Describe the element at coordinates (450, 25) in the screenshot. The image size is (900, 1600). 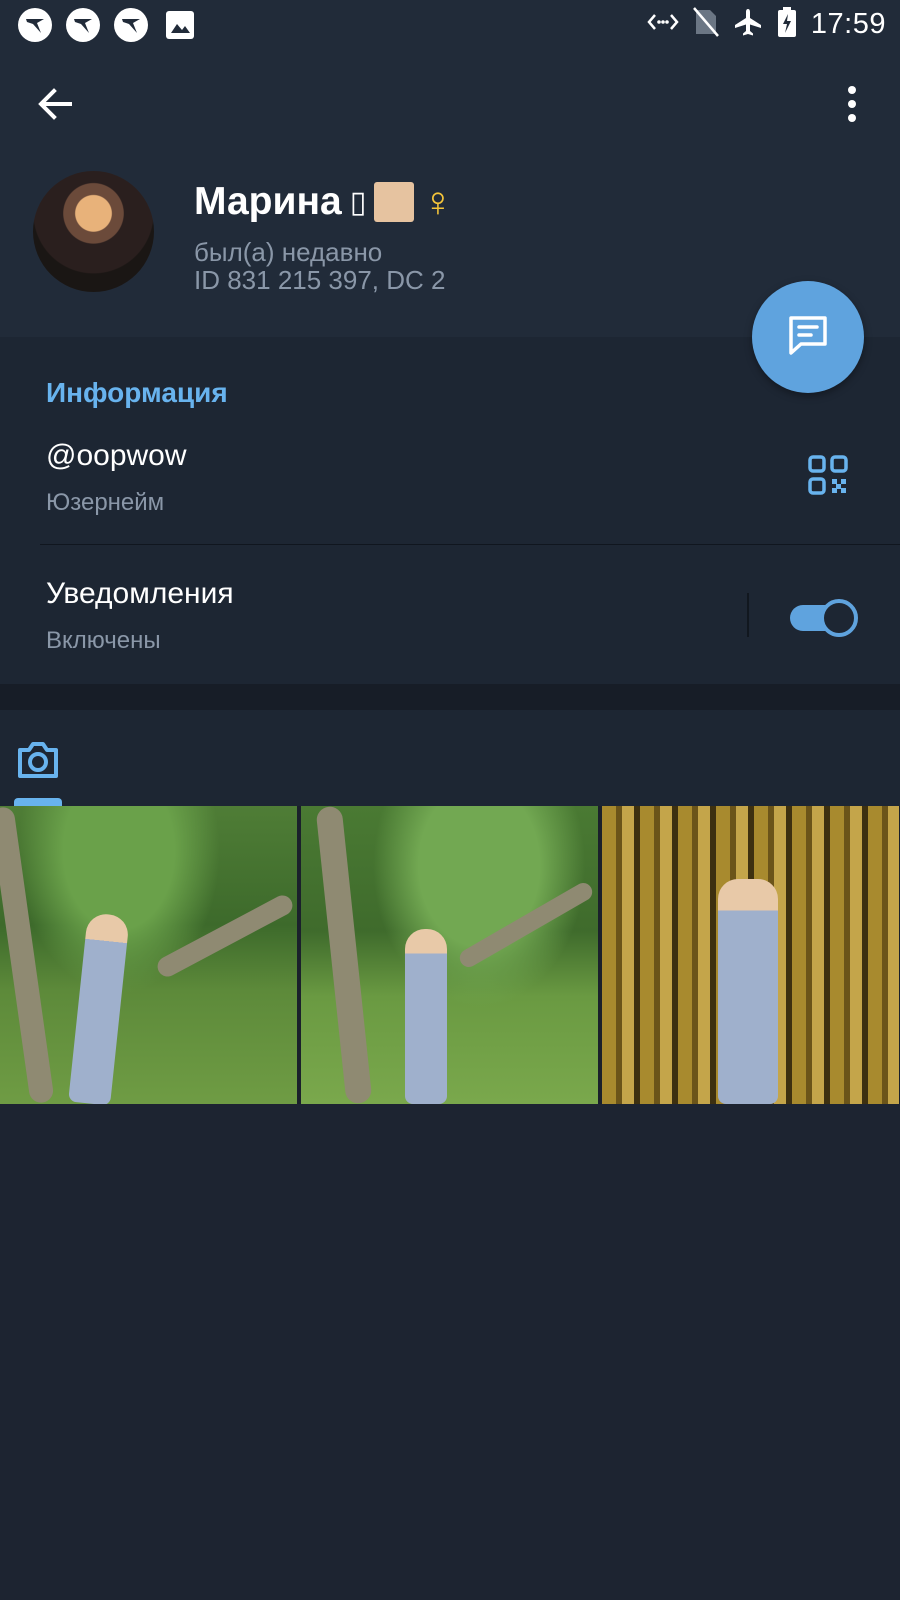
I see `status-bar: 17:59` at that location.